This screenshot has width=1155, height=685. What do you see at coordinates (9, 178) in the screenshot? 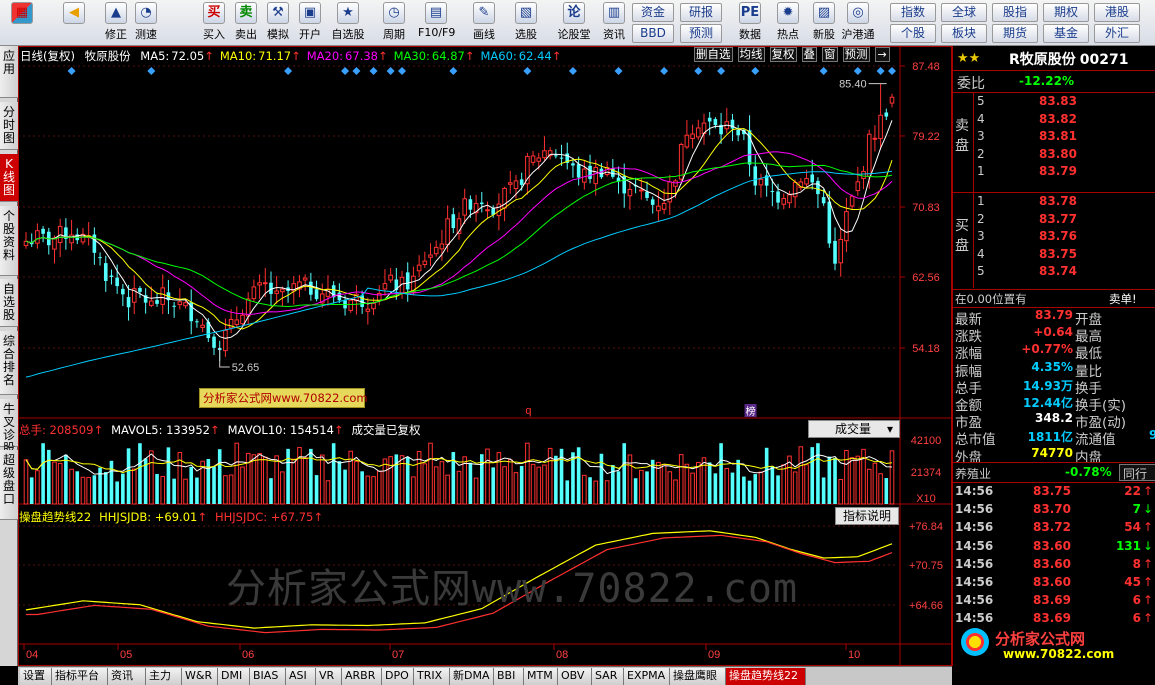
I see `left-tab-2: K 线 图` at bounding box center [9, 178].